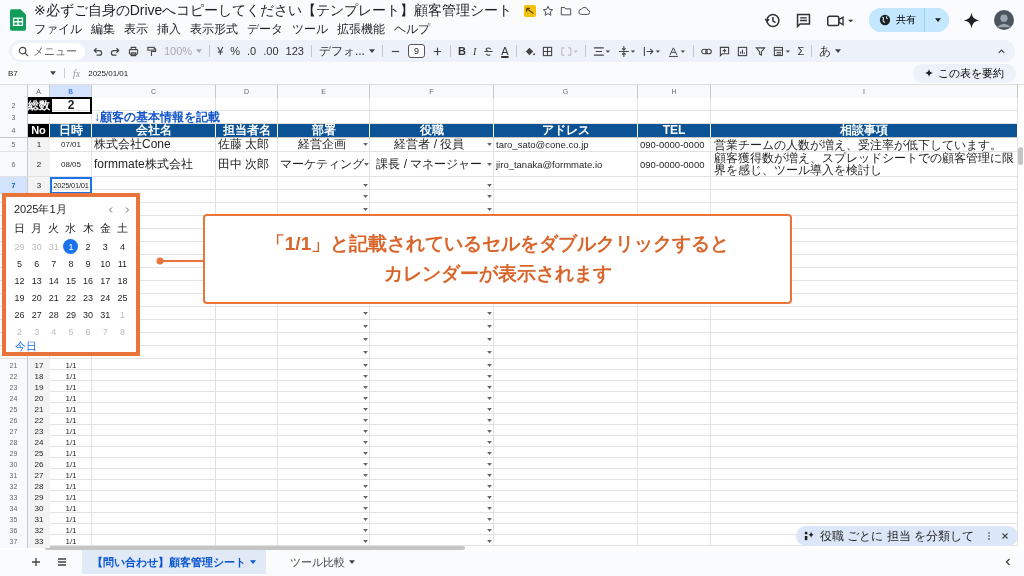 Image resolution: width=1024 pixels, height=576 pixels. What do you see at coordinates (20, 297) in the screenshot?
I see `calendar-day: 19` at bounding box center [20, 297].